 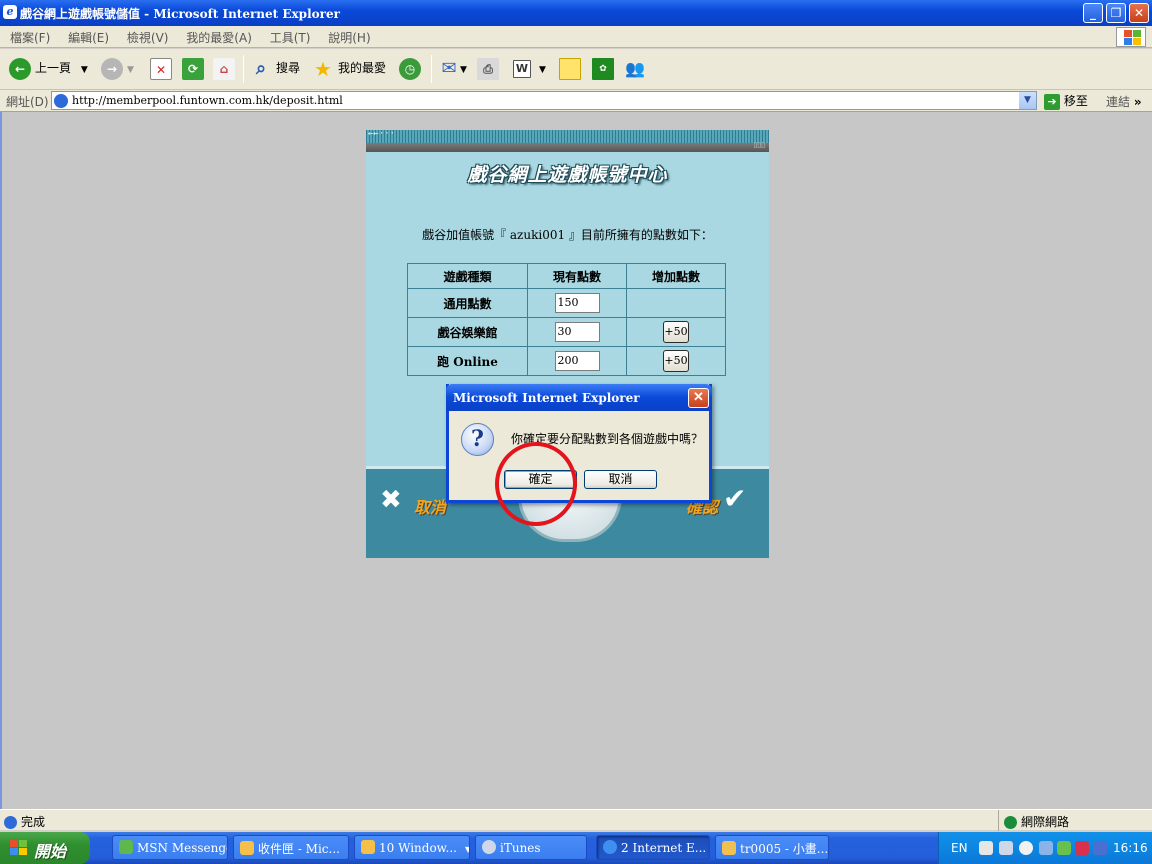 I want to click on windows-logo-icon, so click(x=1131, y=37).